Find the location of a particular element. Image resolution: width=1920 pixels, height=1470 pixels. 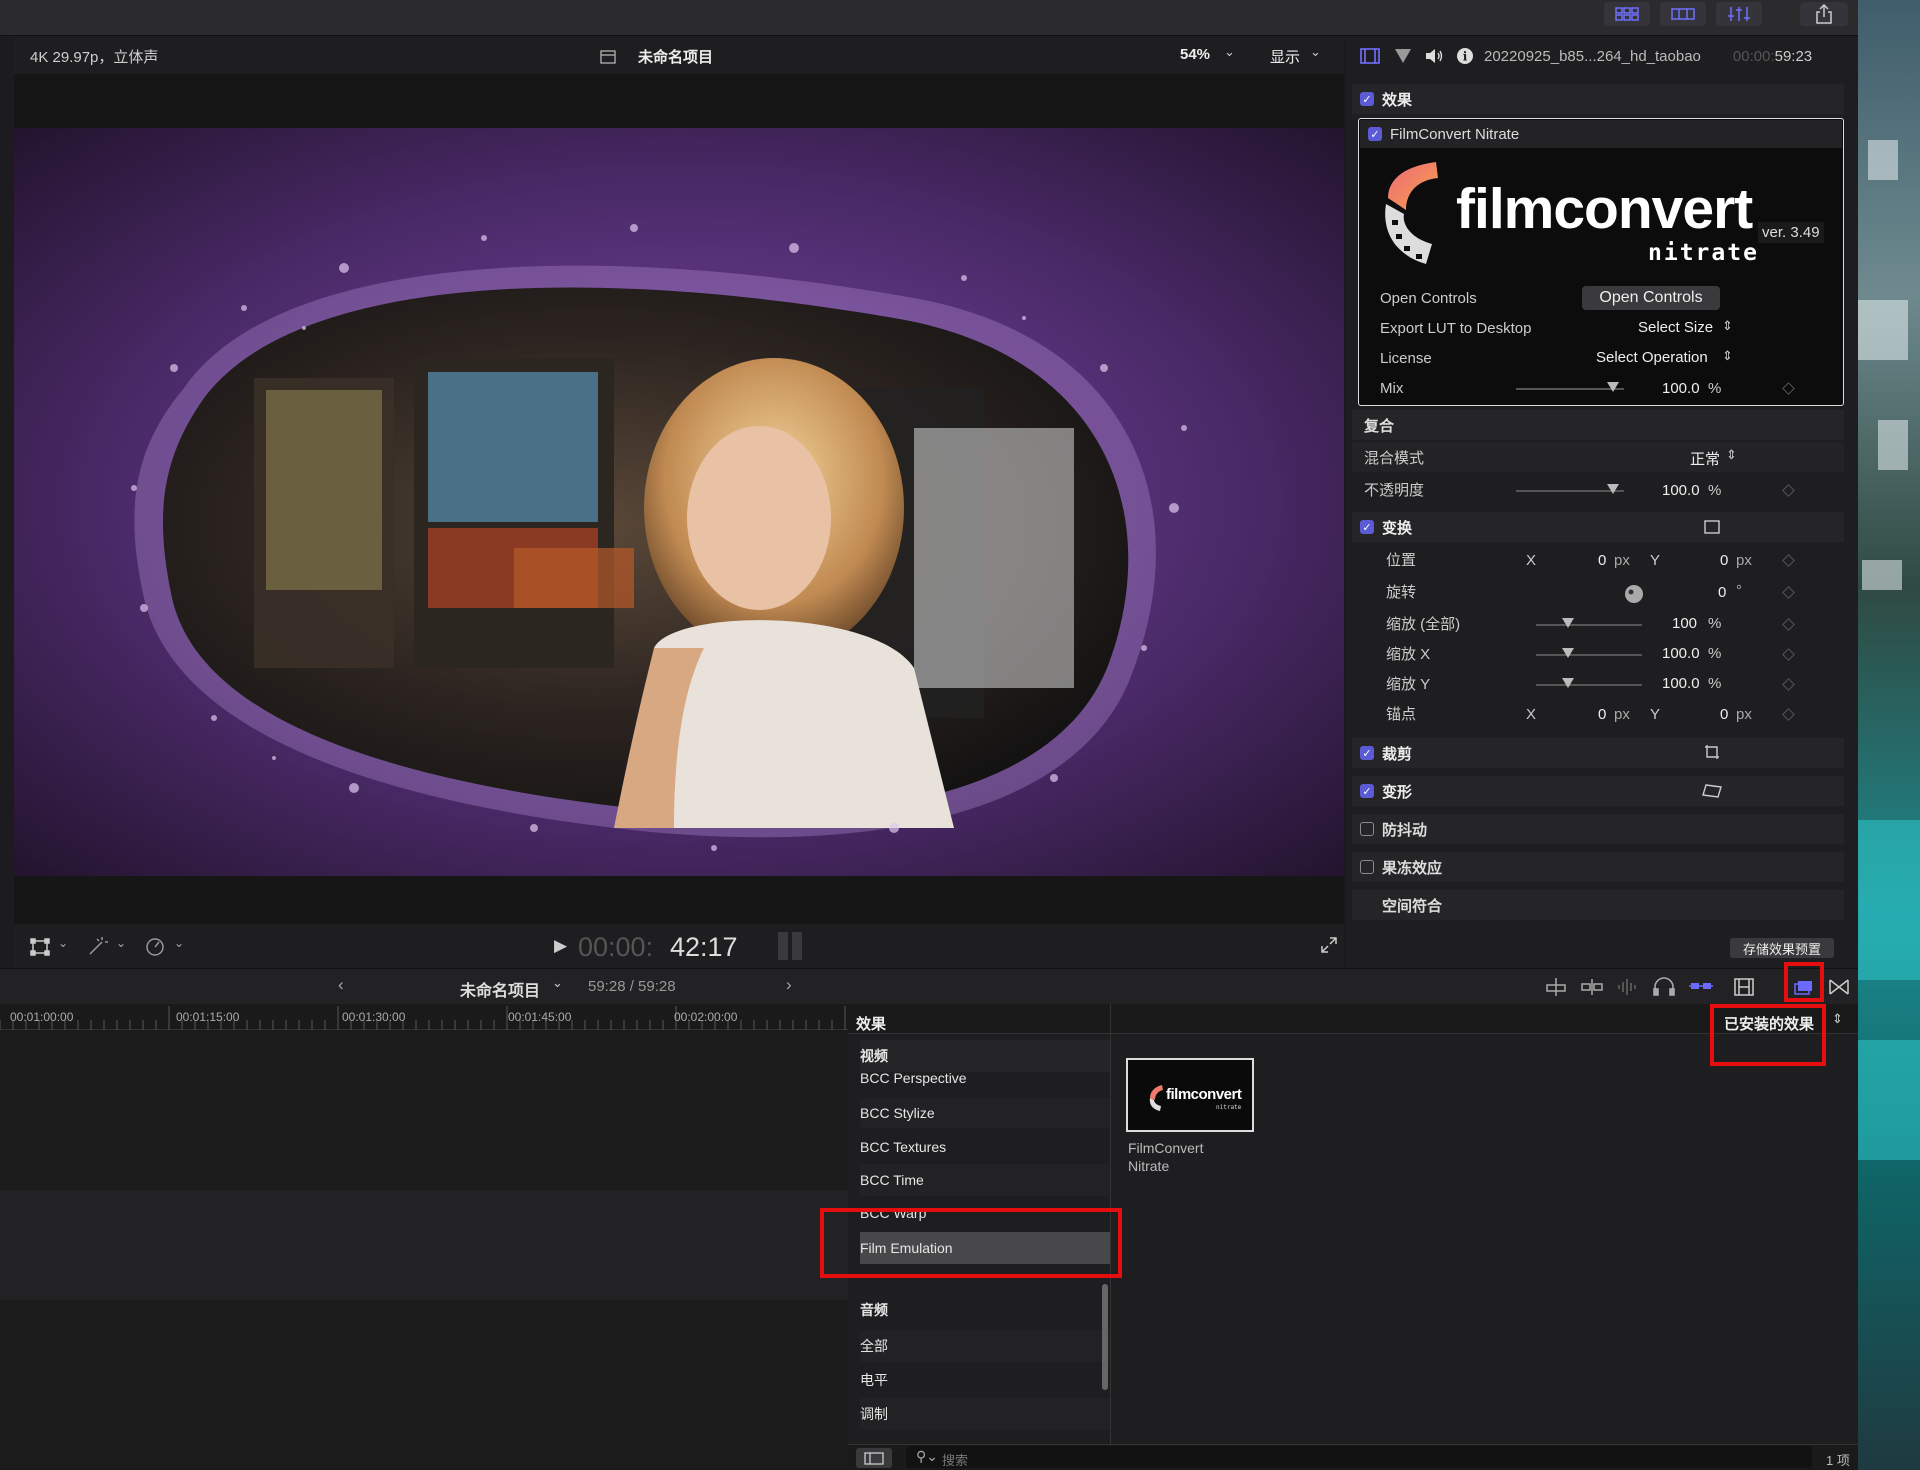

fullscreen-icon is located at coordinates (1329, 945).